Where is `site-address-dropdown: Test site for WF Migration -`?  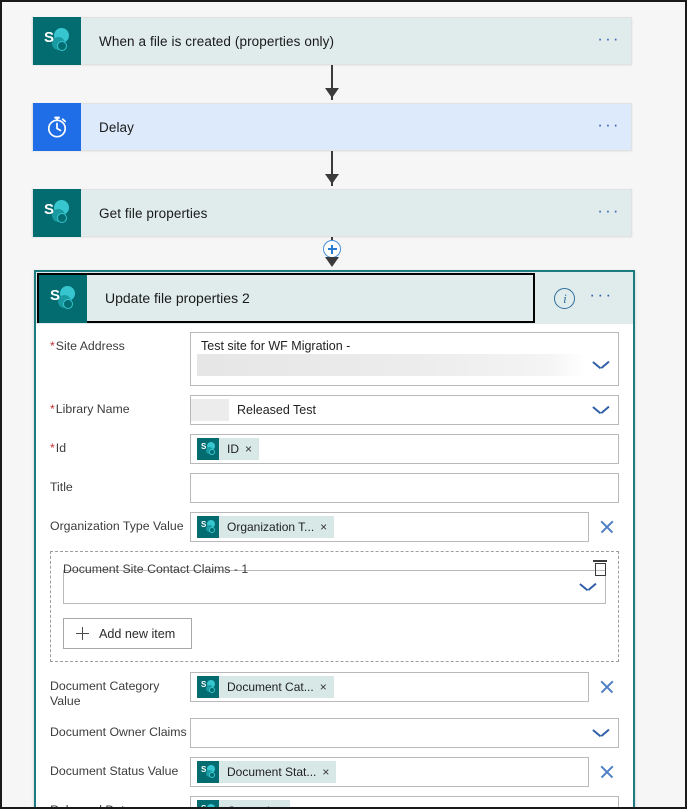
site-address-dropdown: Test site for WF Migration - is located at coordinates (404, 359).